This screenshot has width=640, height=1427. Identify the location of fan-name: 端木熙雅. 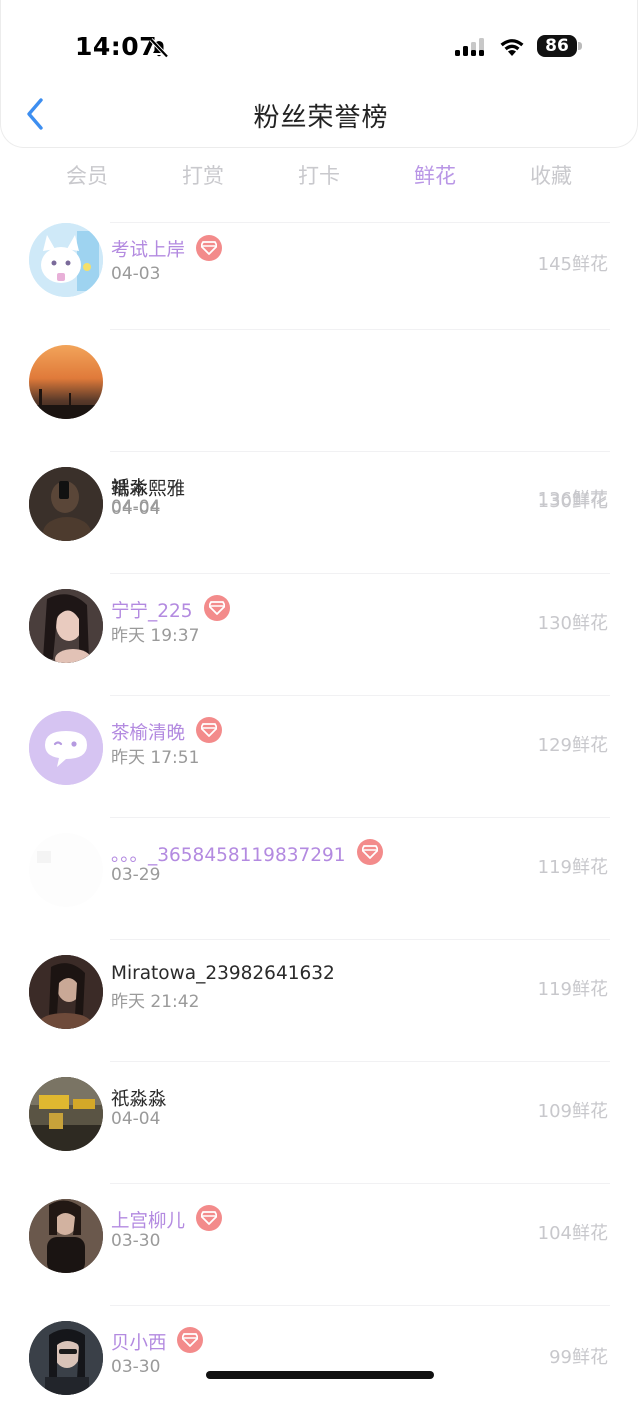
(148, 489).